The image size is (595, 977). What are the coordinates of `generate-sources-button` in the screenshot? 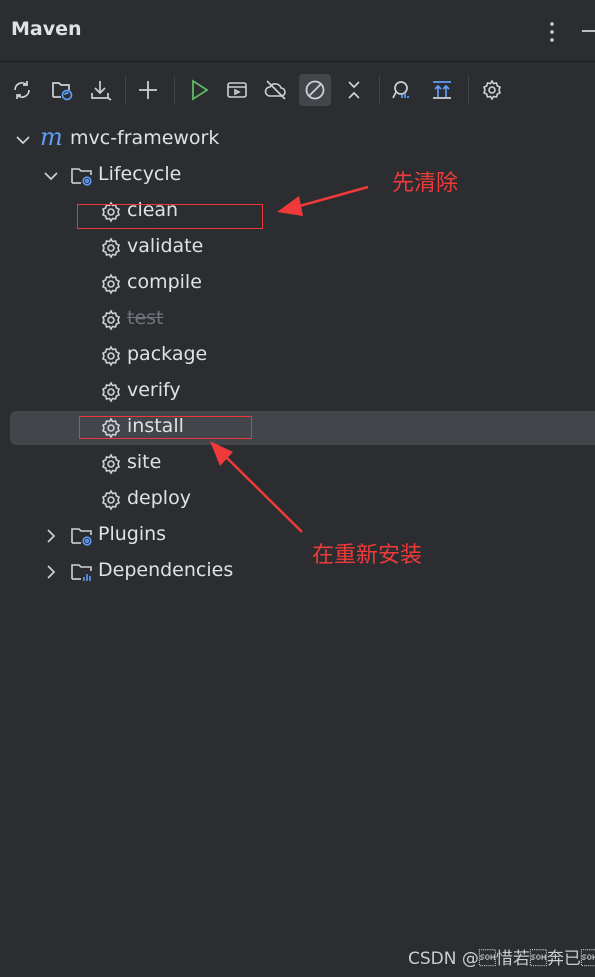 It's located at (62, 90).